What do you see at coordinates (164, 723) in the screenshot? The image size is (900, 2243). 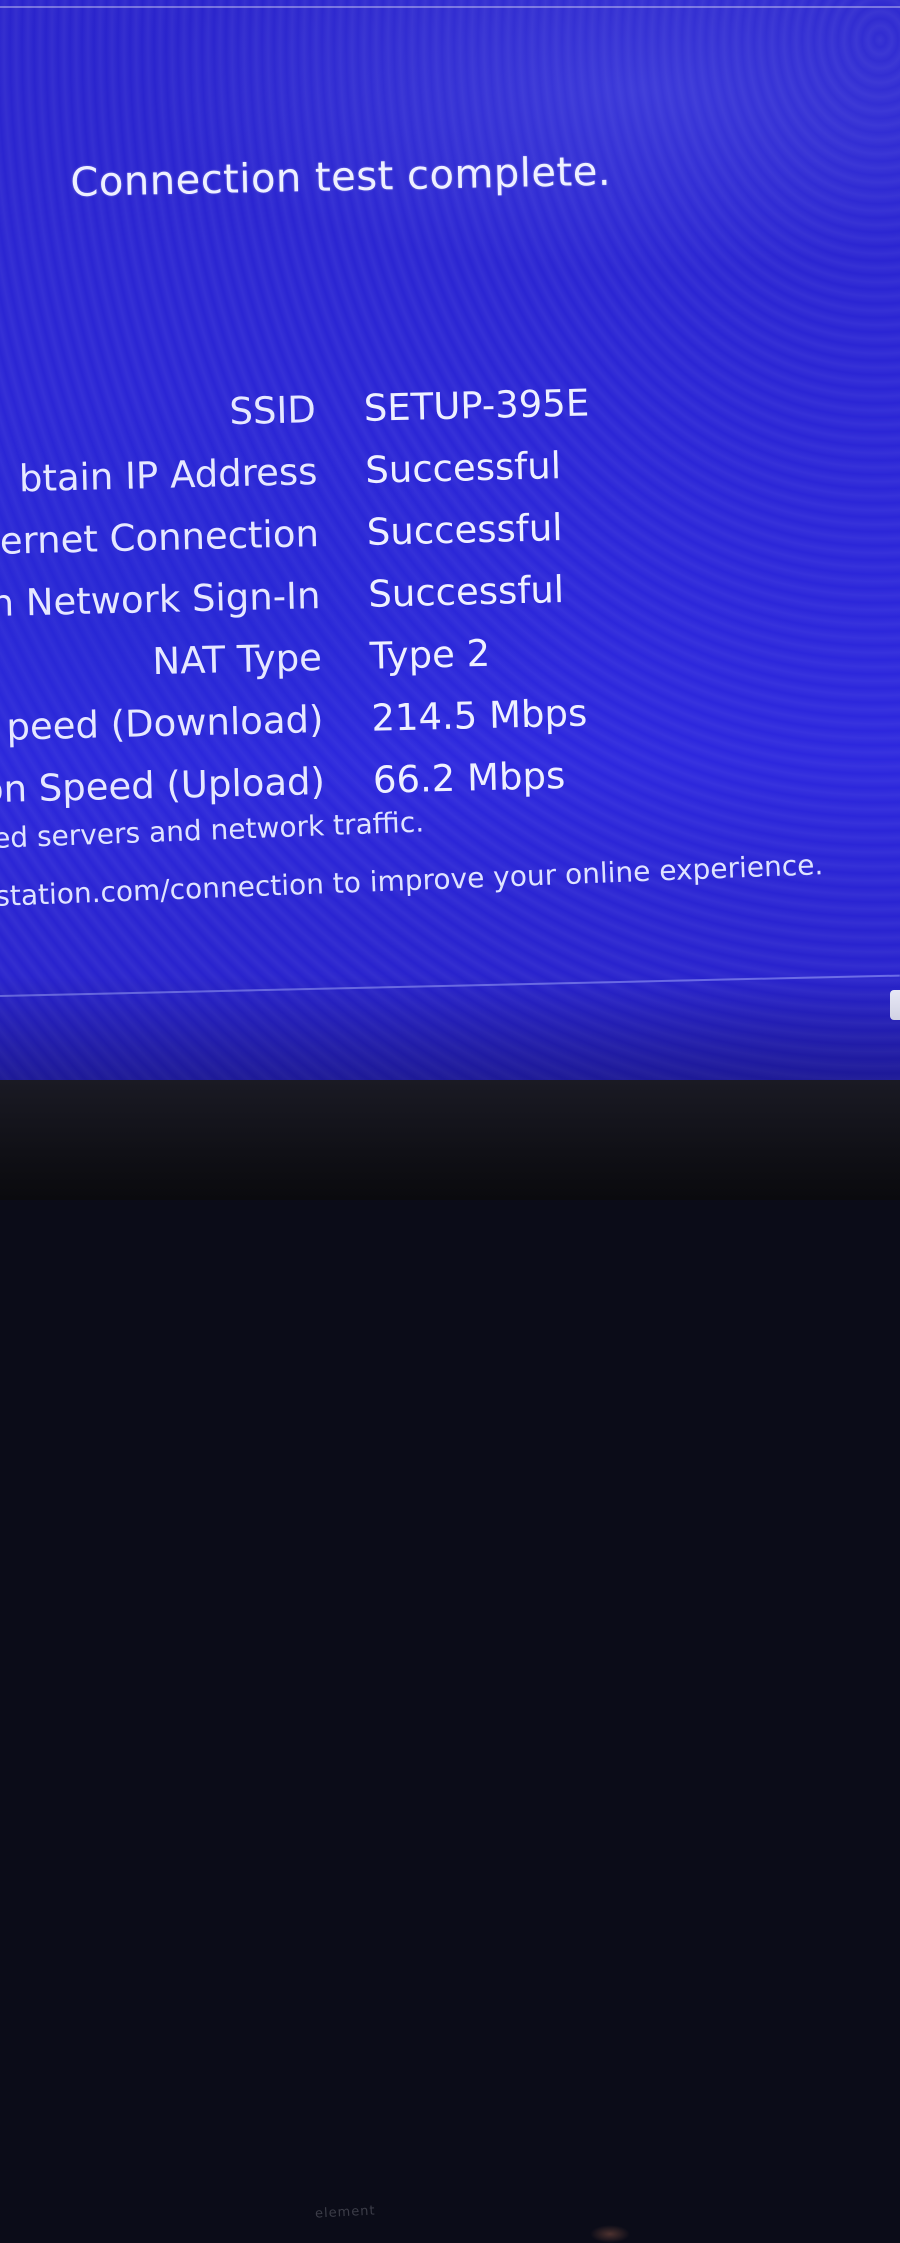 I see `result-label: peed (Download)` at bounding box center [164, 723].